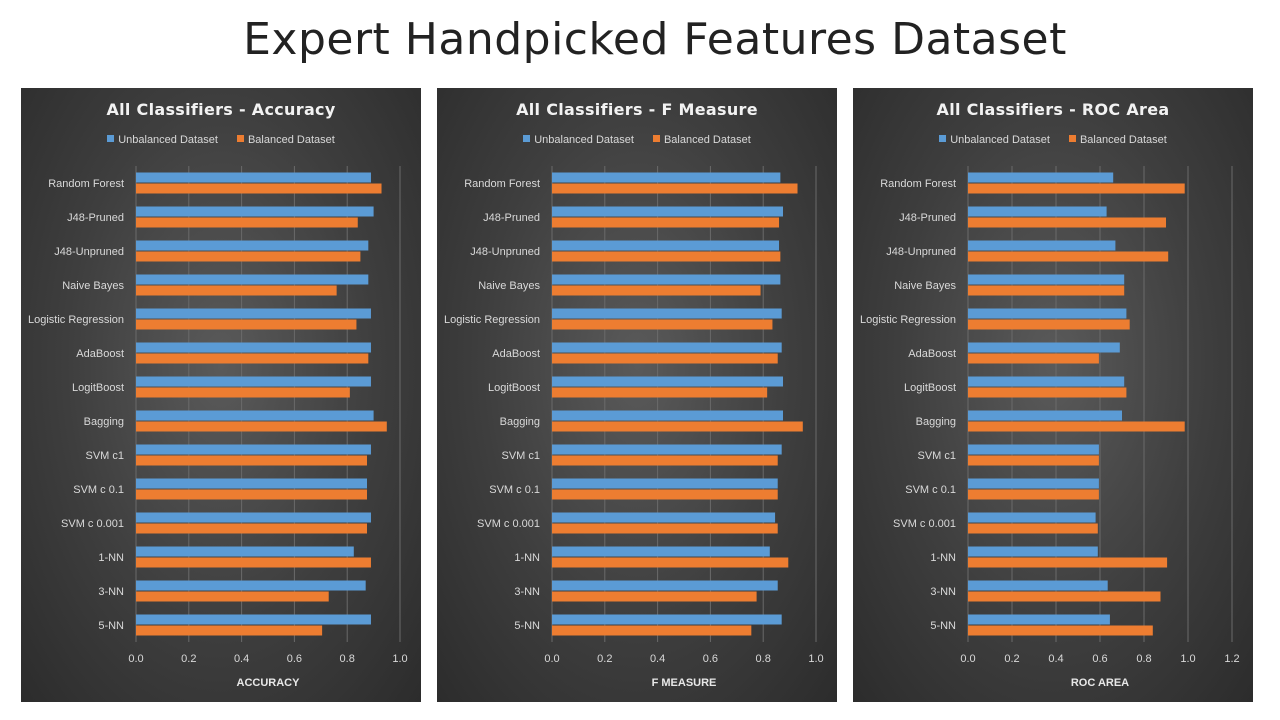  I want to click on x-axis-title: ROC AREA, so click(1100, 683).